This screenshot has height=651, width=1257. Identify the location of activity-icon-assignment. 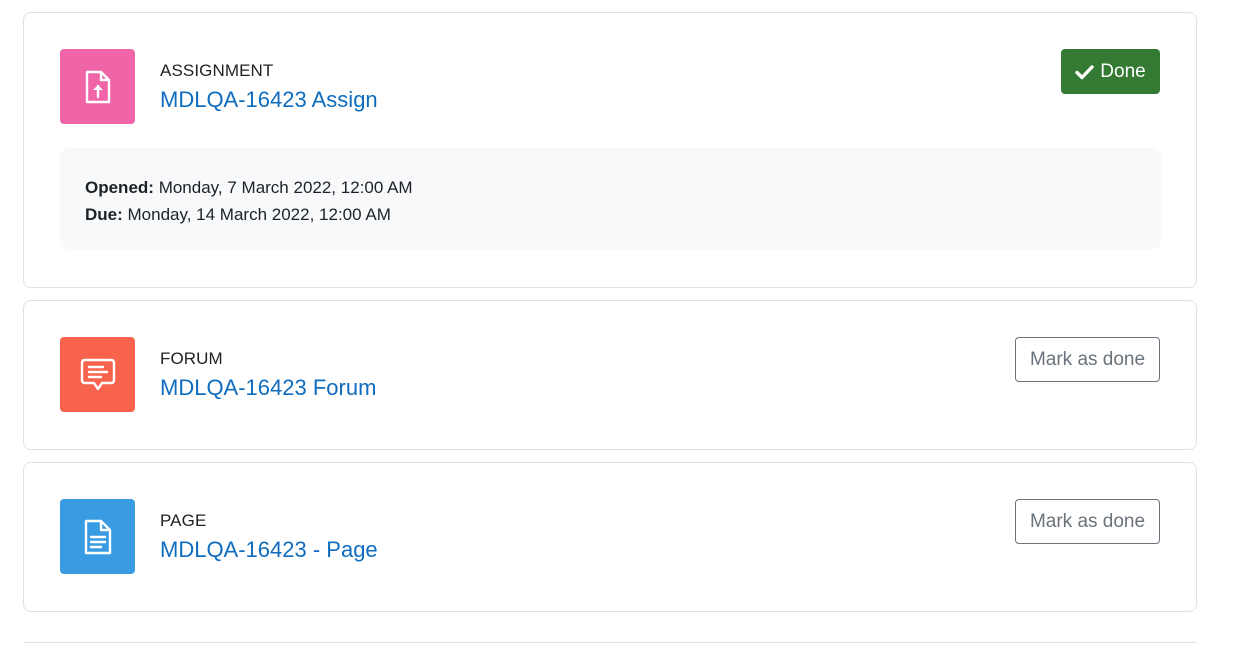
(97, 86).